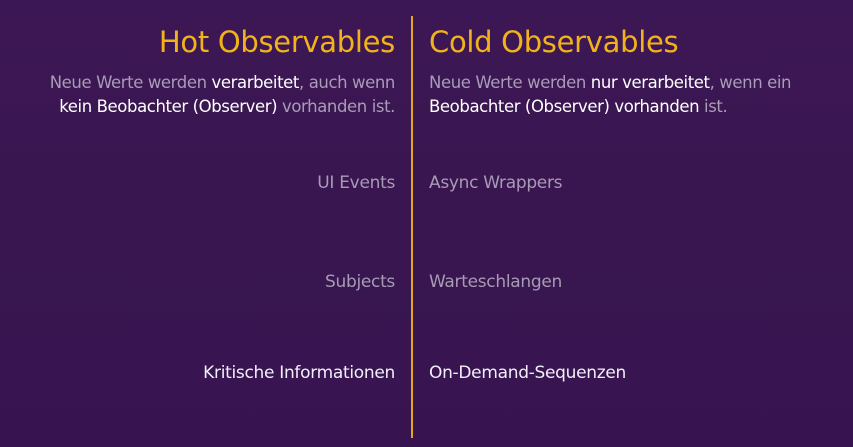 Image resolution: width=853 pixels, height=447 pixels. I want to click on hot-desc-text: Neue Werte werden, so click(130, 82).